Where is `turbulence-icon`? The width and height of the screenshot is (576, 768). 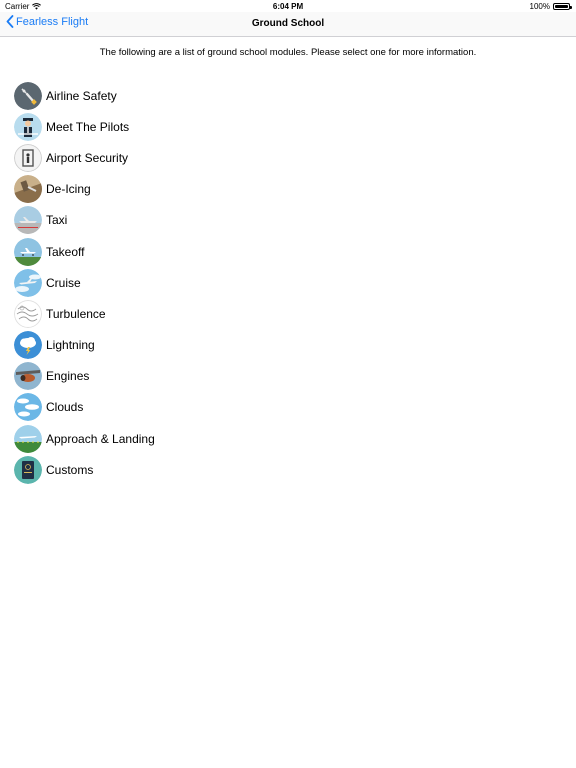
turbulence-icon is located at coordinates (28, 313).